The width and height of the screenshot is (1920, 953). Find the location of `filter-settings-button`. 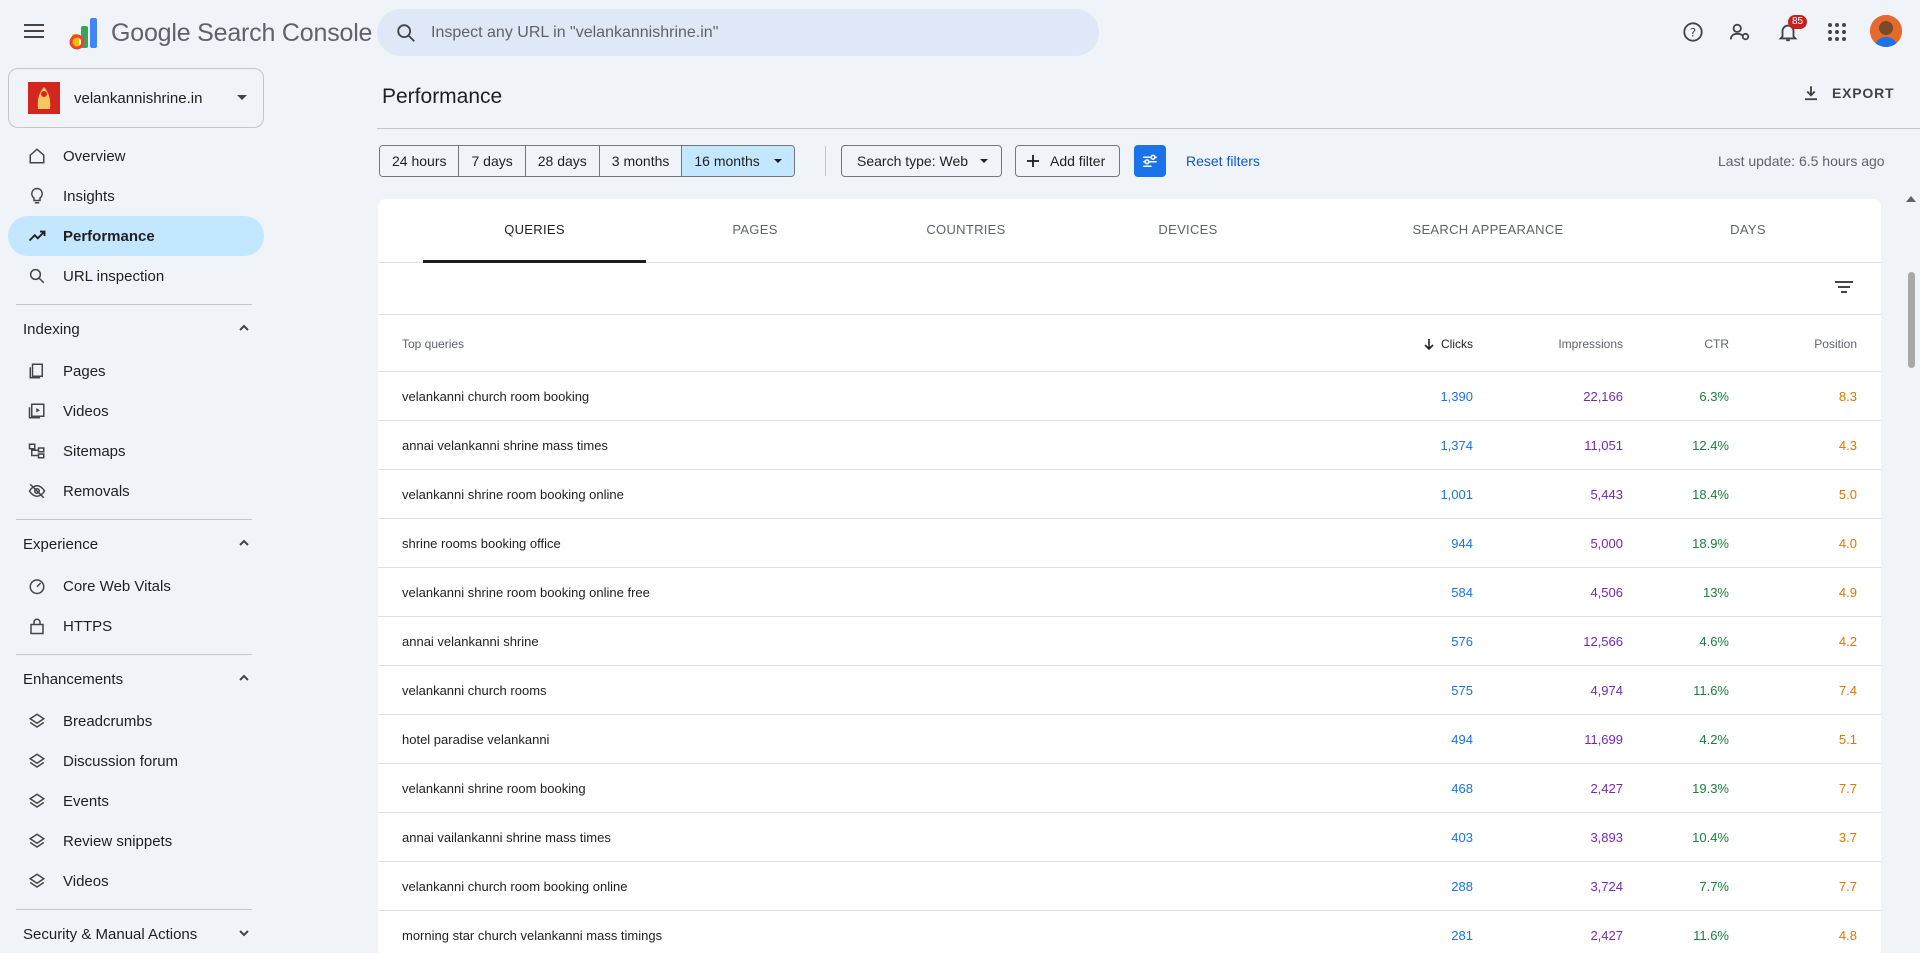

filter-settings-button is located at coordinates (1150, 161).